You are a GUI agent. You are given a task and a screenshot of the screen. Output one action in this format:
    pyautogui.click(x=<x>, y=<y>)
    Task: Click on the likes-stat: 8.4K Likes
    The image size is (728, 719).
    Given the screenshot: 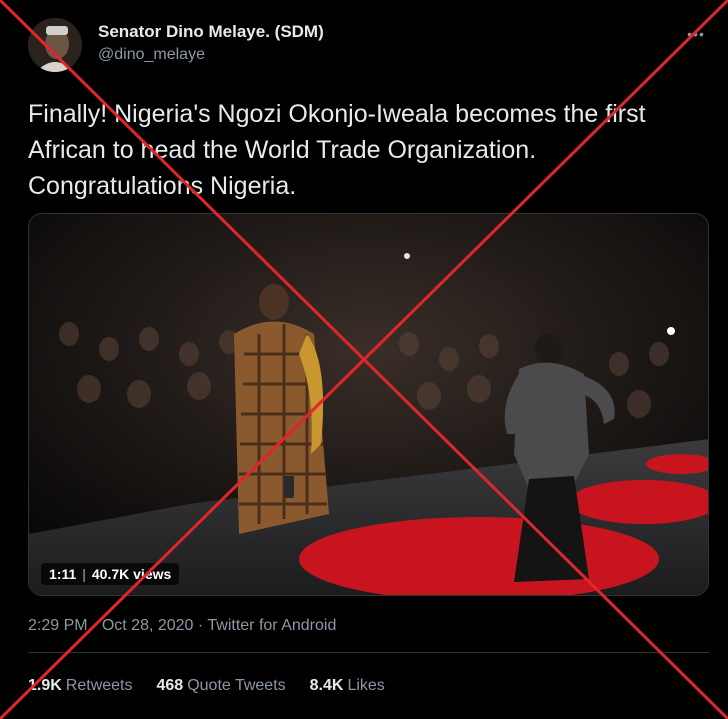 What is the action you would take?
    pyautogui.click(x=347, y=686)
    